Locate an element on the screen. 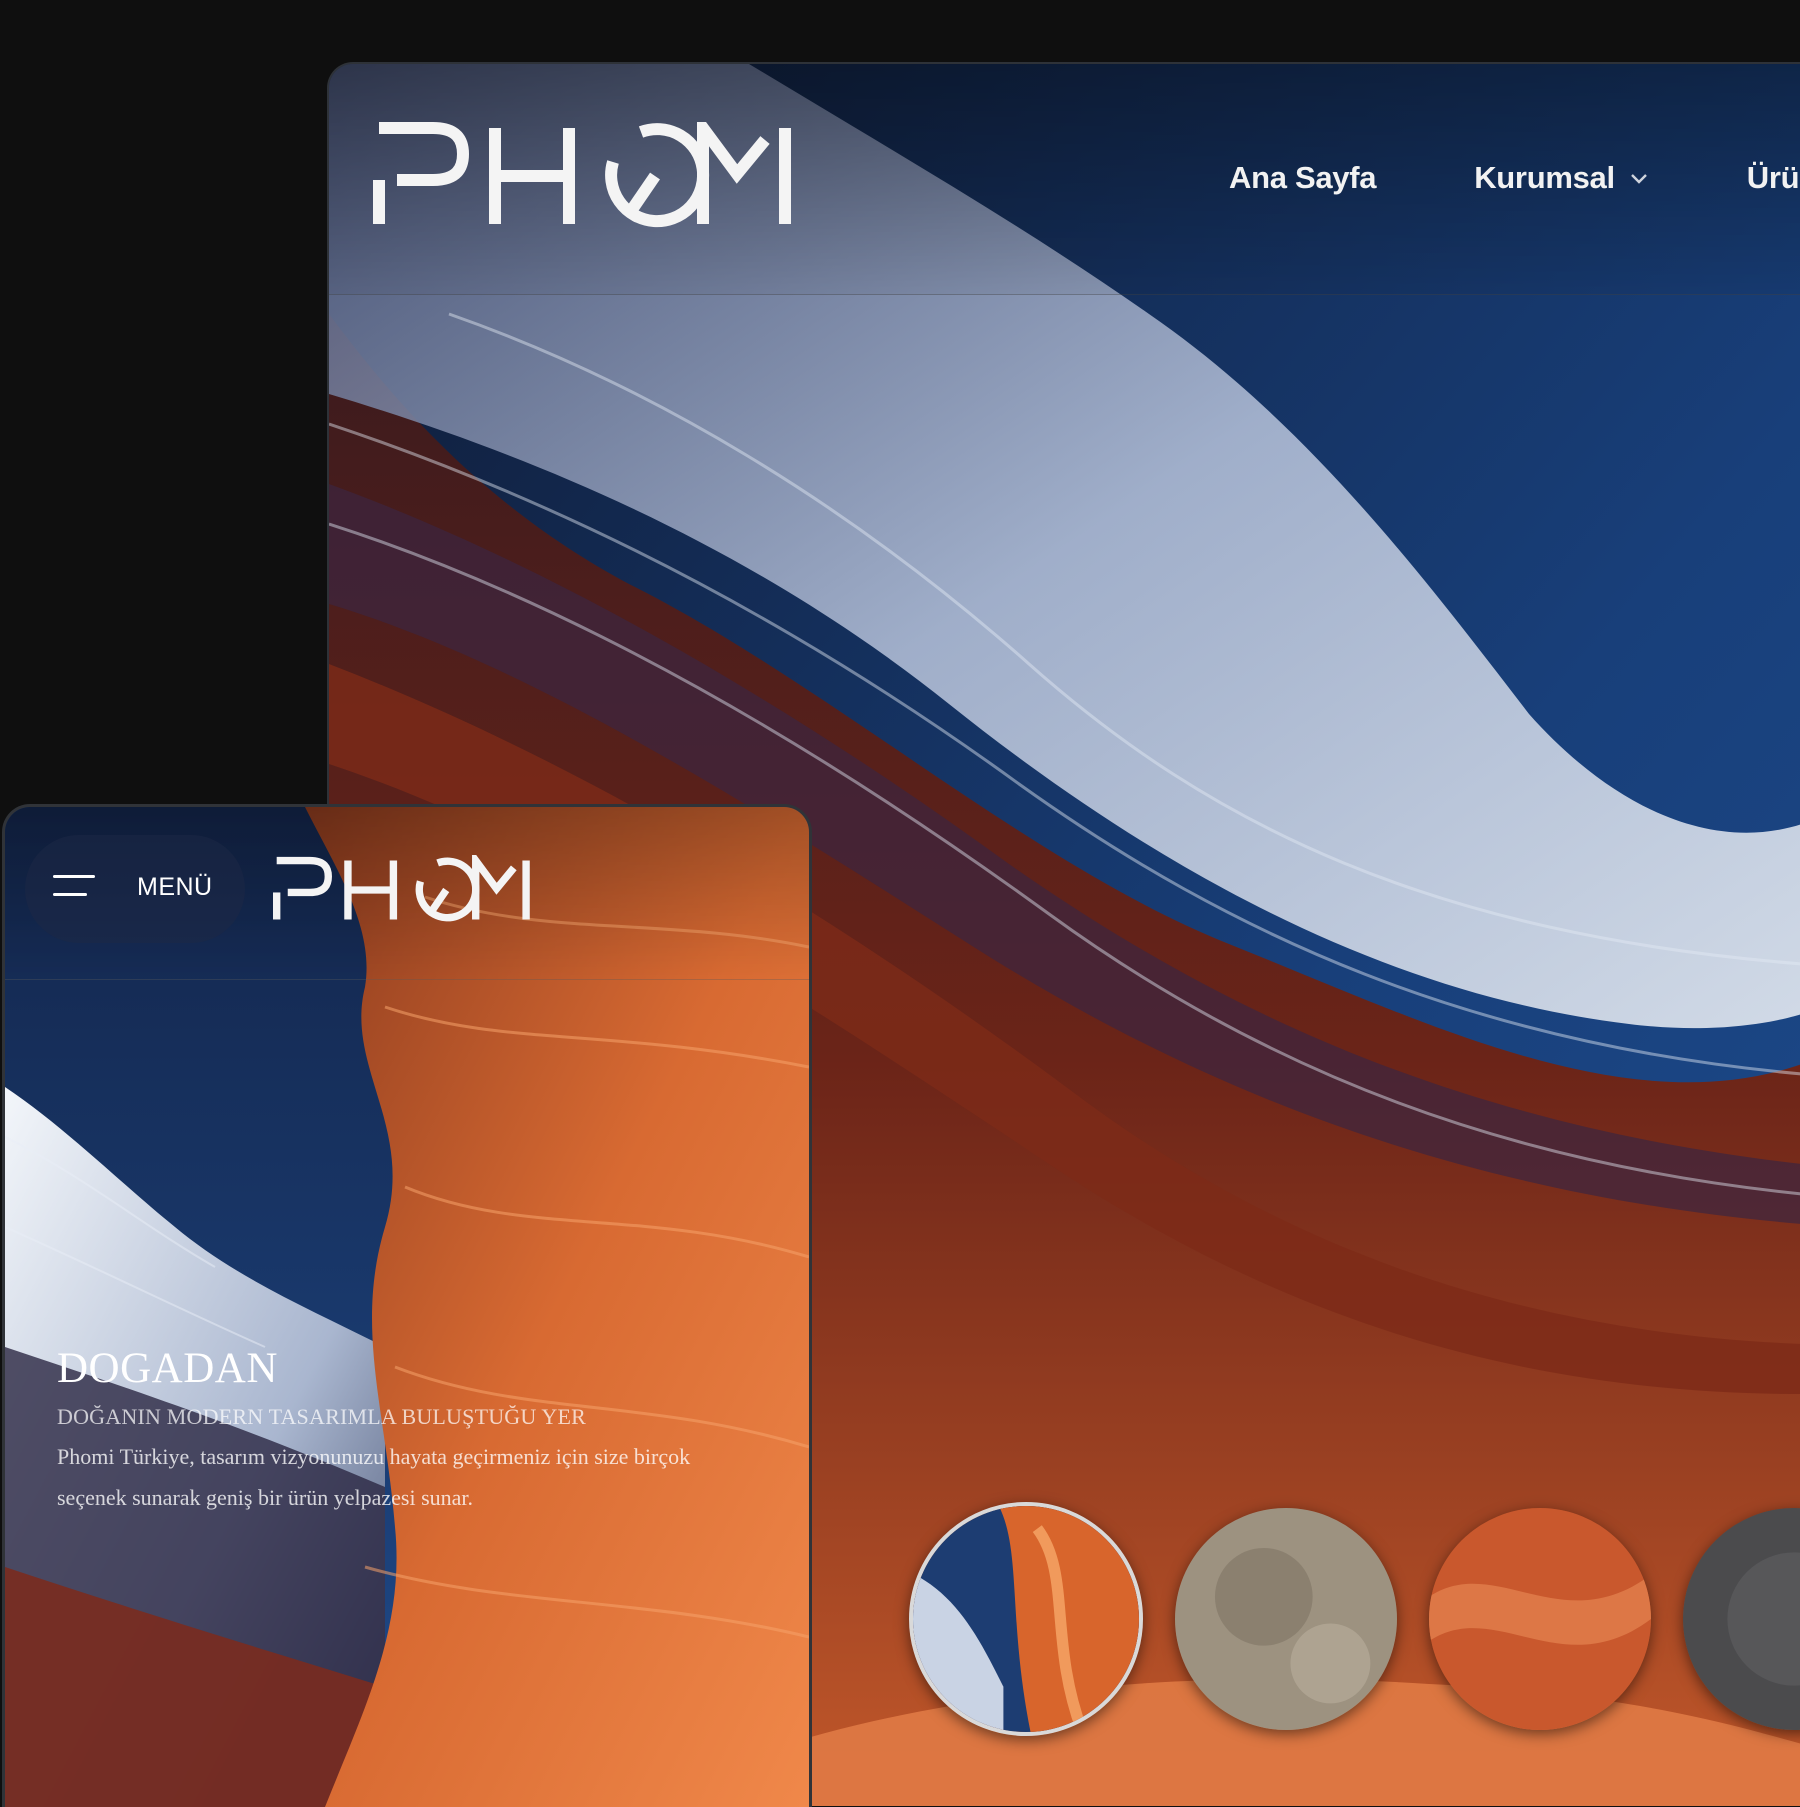 The height and width of the screenshot is (1807, 1800). swatch-canyon is located at coordinates (1026, 1619).